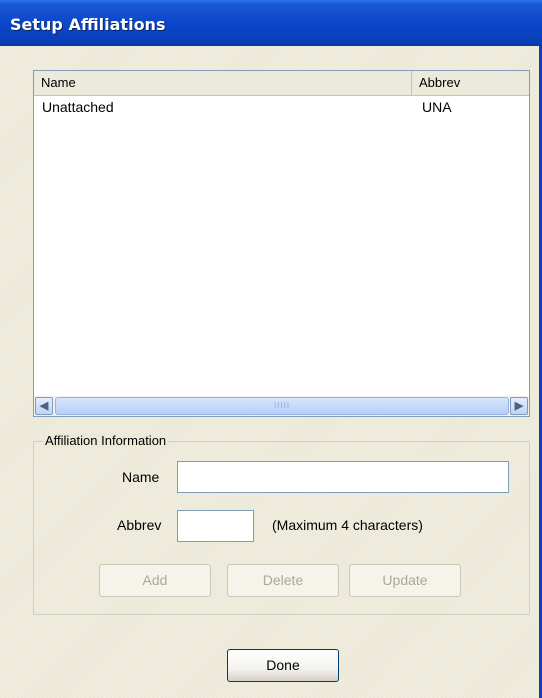  Describe the element at coordinates (155, 580) in the screenshot. I see `add-button: Add` at that location.